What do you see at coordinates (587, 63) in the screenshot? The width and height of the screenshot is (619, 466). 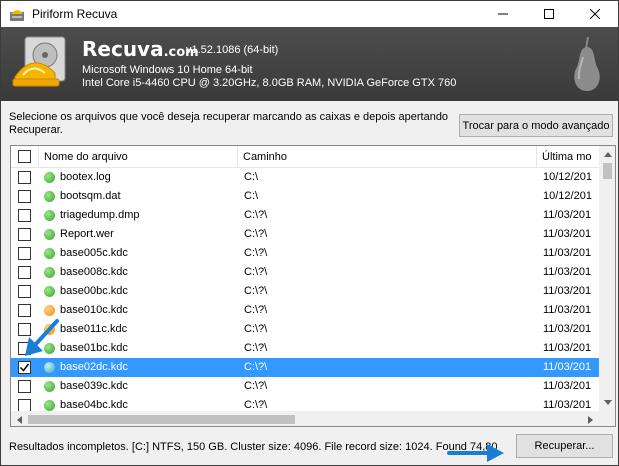 I see `piriform-pear-icon` at bounding box center [587, 63].